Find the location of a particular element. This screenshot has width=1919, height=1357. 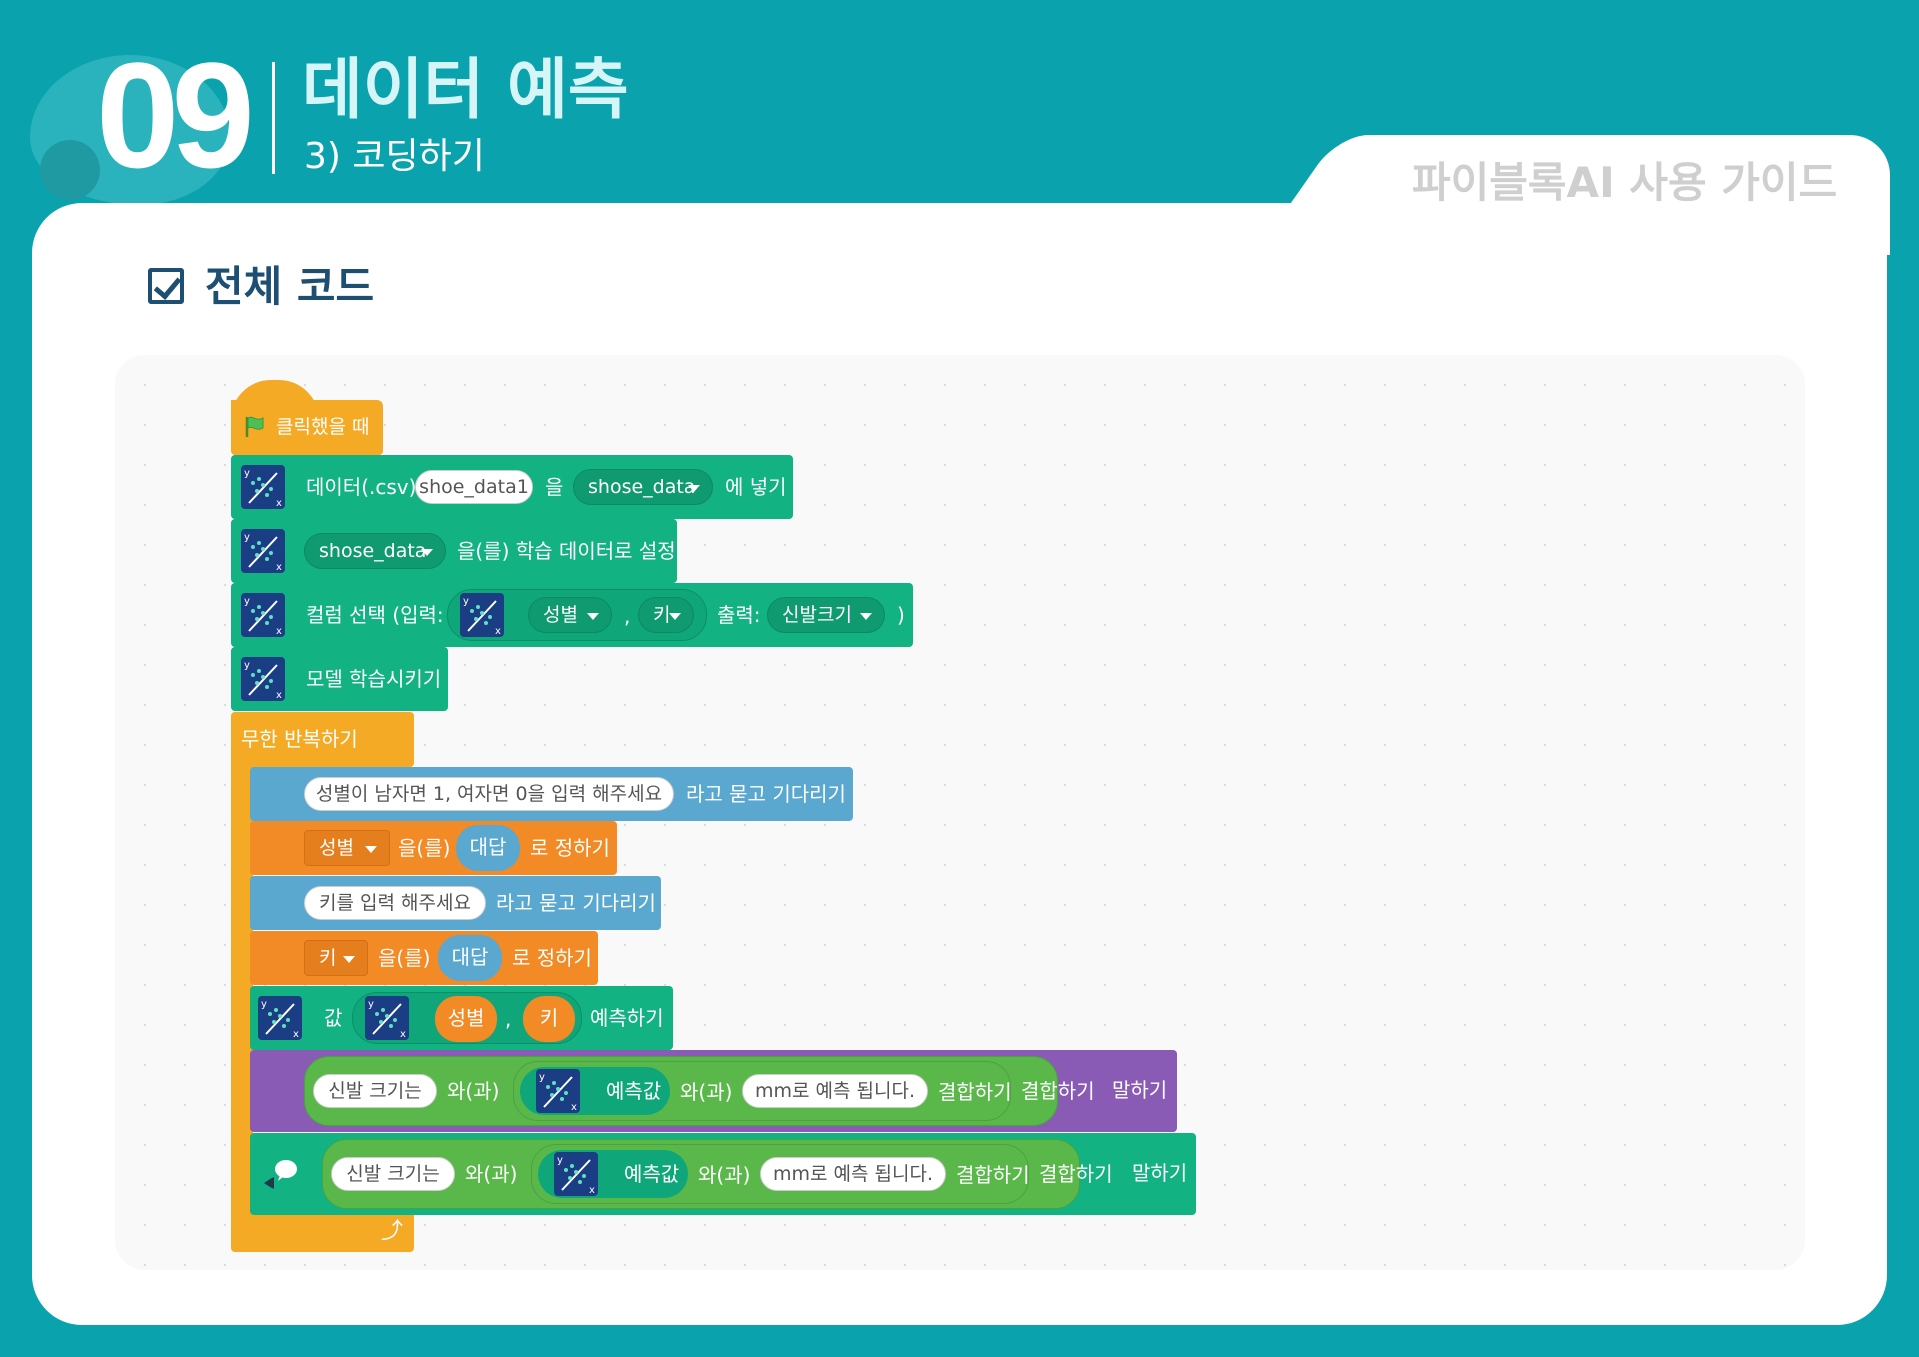

question-input: 키를 입력 해주세요 is located at coordinates (395, 903).